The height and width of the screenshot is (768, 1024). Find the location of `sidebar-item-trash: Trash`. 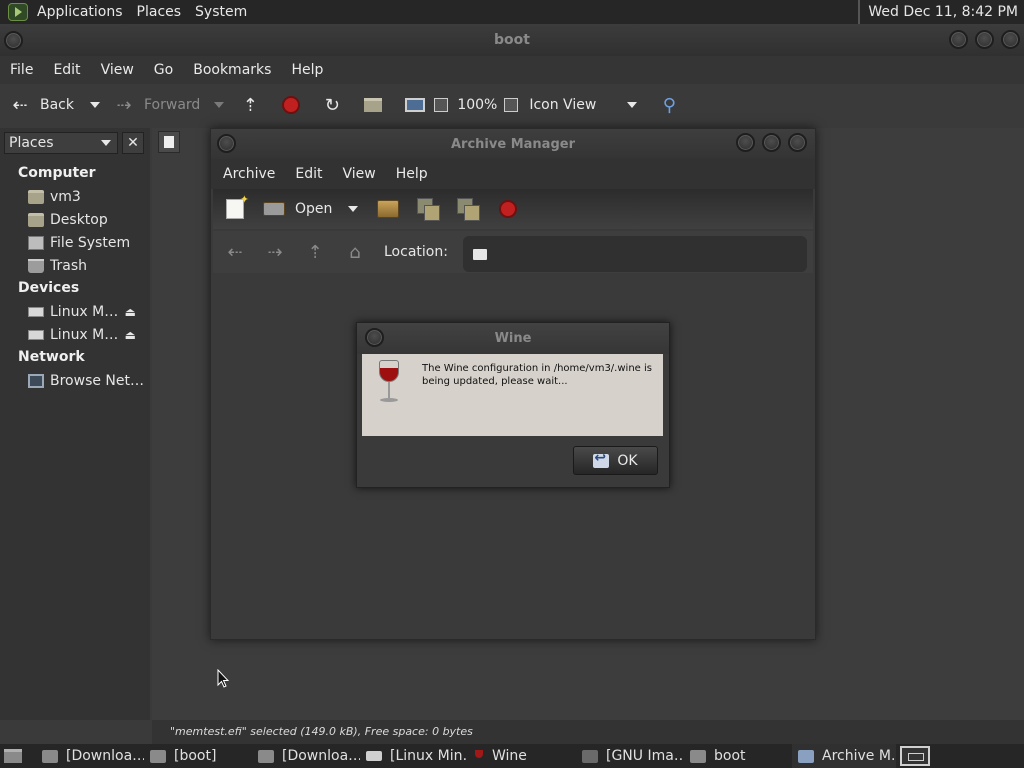

sidebar-item-trash: Trash is located at coordinates (75, 265).